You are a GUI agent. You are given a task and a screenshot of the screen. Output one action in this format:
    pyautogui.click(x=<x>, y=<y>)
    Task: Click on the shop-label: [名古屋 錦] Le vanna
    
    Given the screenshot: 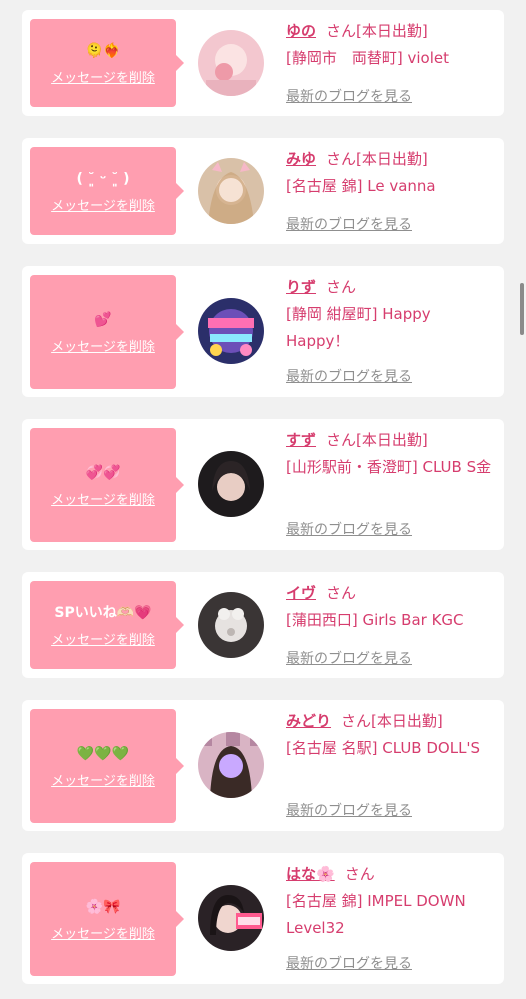 What is the action you would take?
    pyautogui.click(x=361, y=186)
    